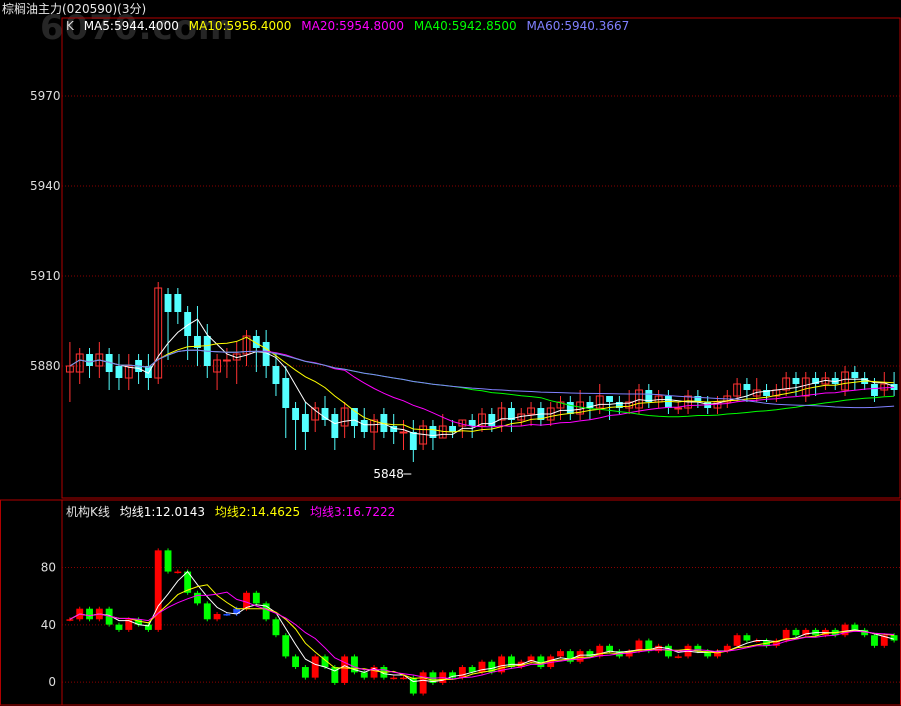  I want to click on ma40-line, so click(482, 383).